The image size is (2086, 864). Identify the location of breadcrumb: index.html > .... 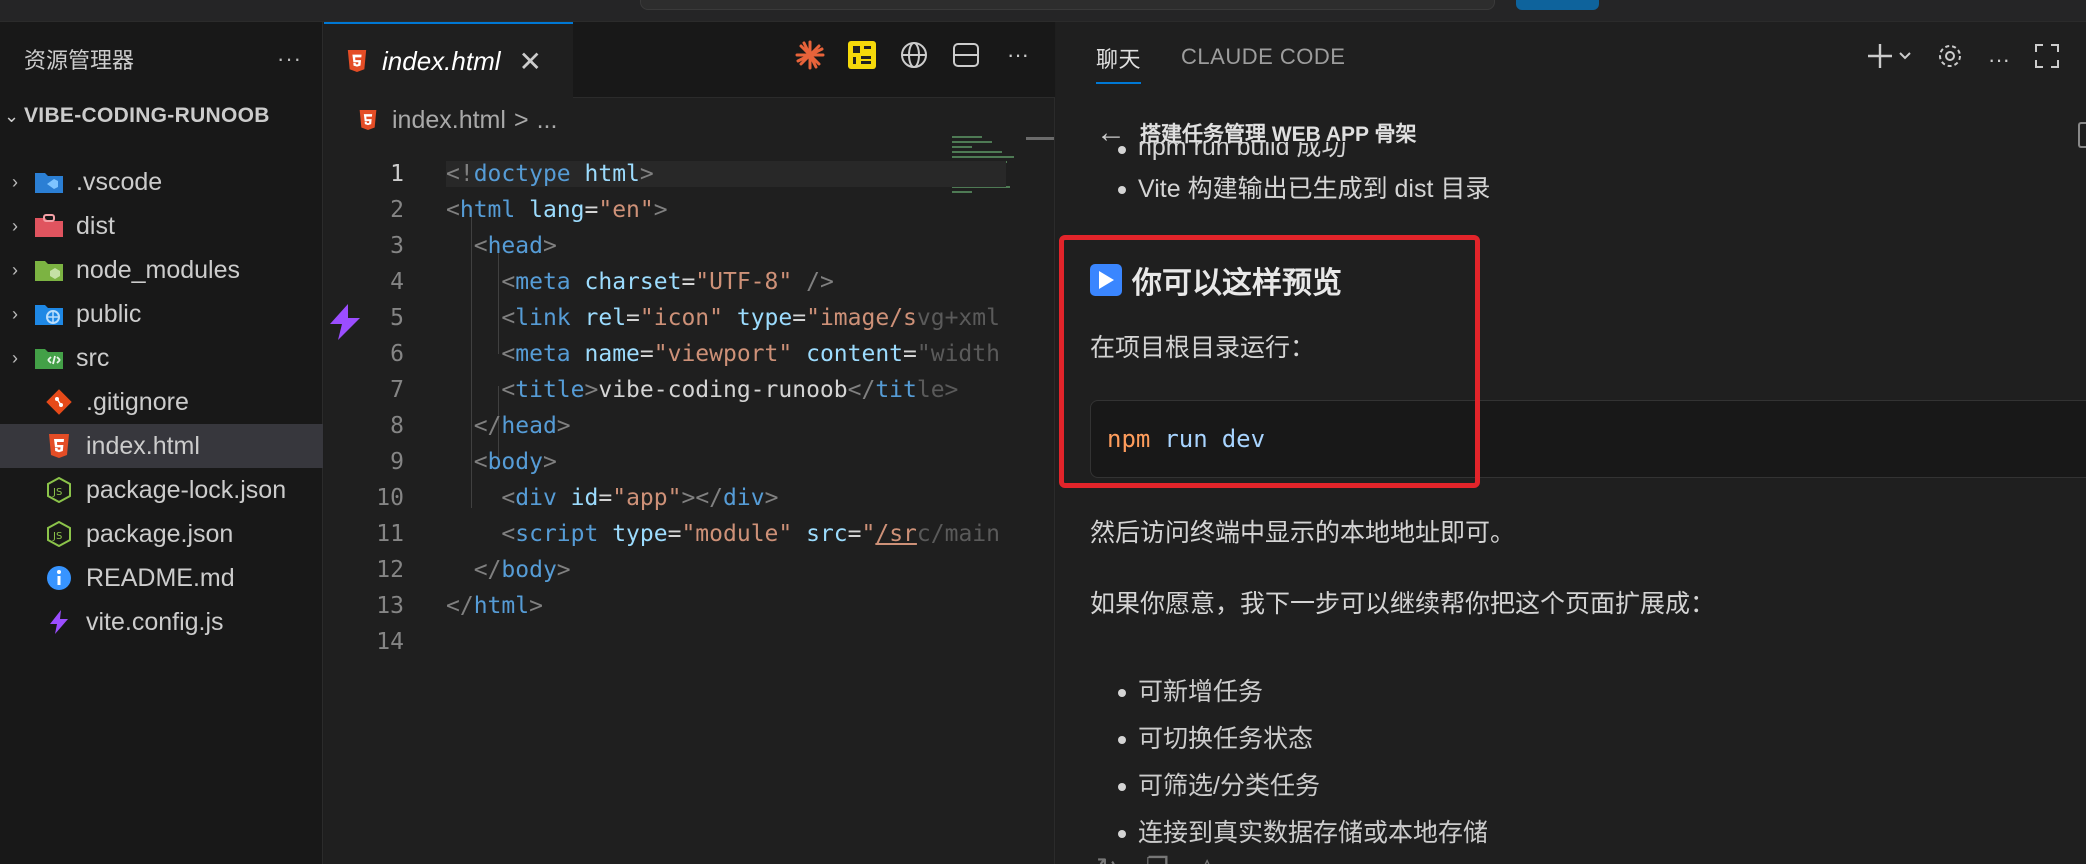
(457, 120).